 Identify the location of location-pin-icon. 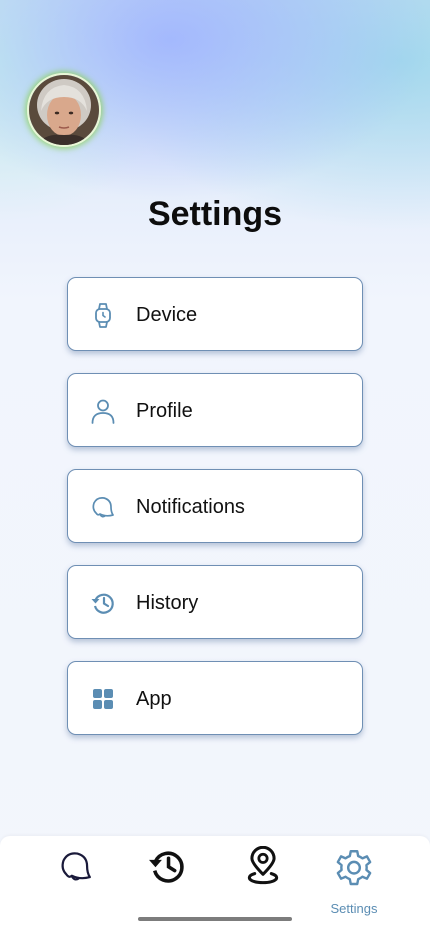
(263, 865).